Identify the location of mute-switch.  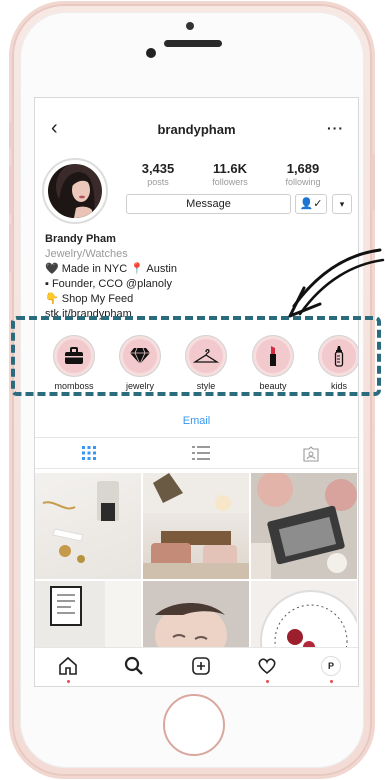
(11, 135).